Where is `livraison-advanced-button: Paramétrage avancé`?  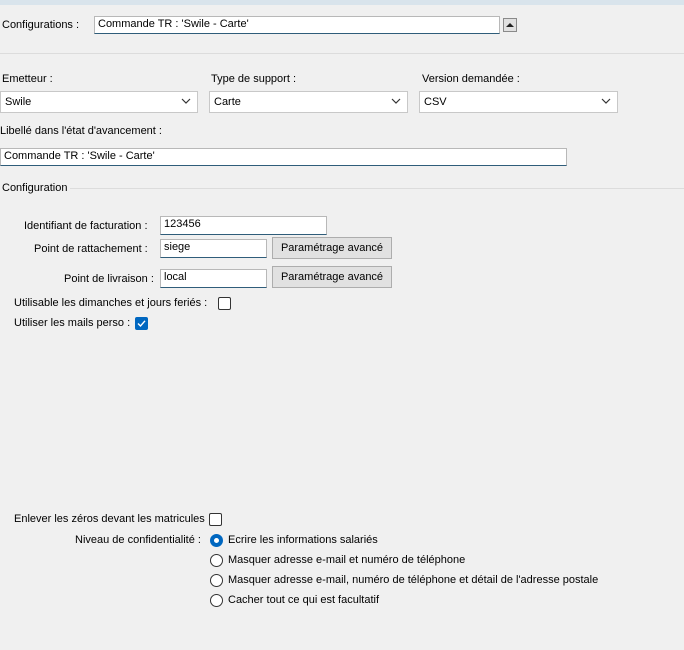 livraison-advanced-button: Paramétrage avancé is located at coordinates (332, 277).